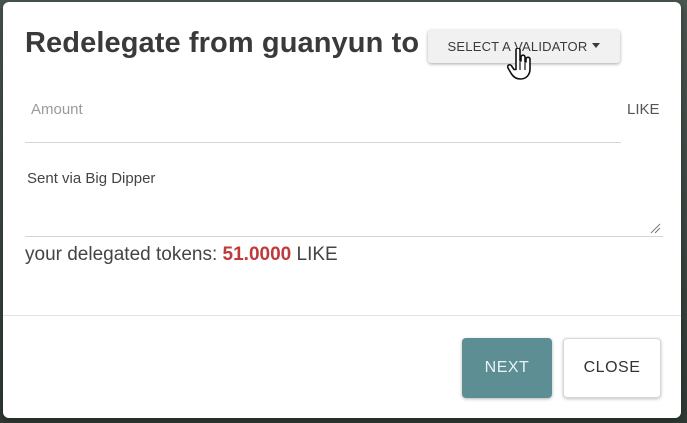 This screenshot has width=687, height=423. What do you see at coordinates (257, 254) in the screenshot?
I see `delegated-tokens-amount: 51.0000` at bounding box center [257, 254].